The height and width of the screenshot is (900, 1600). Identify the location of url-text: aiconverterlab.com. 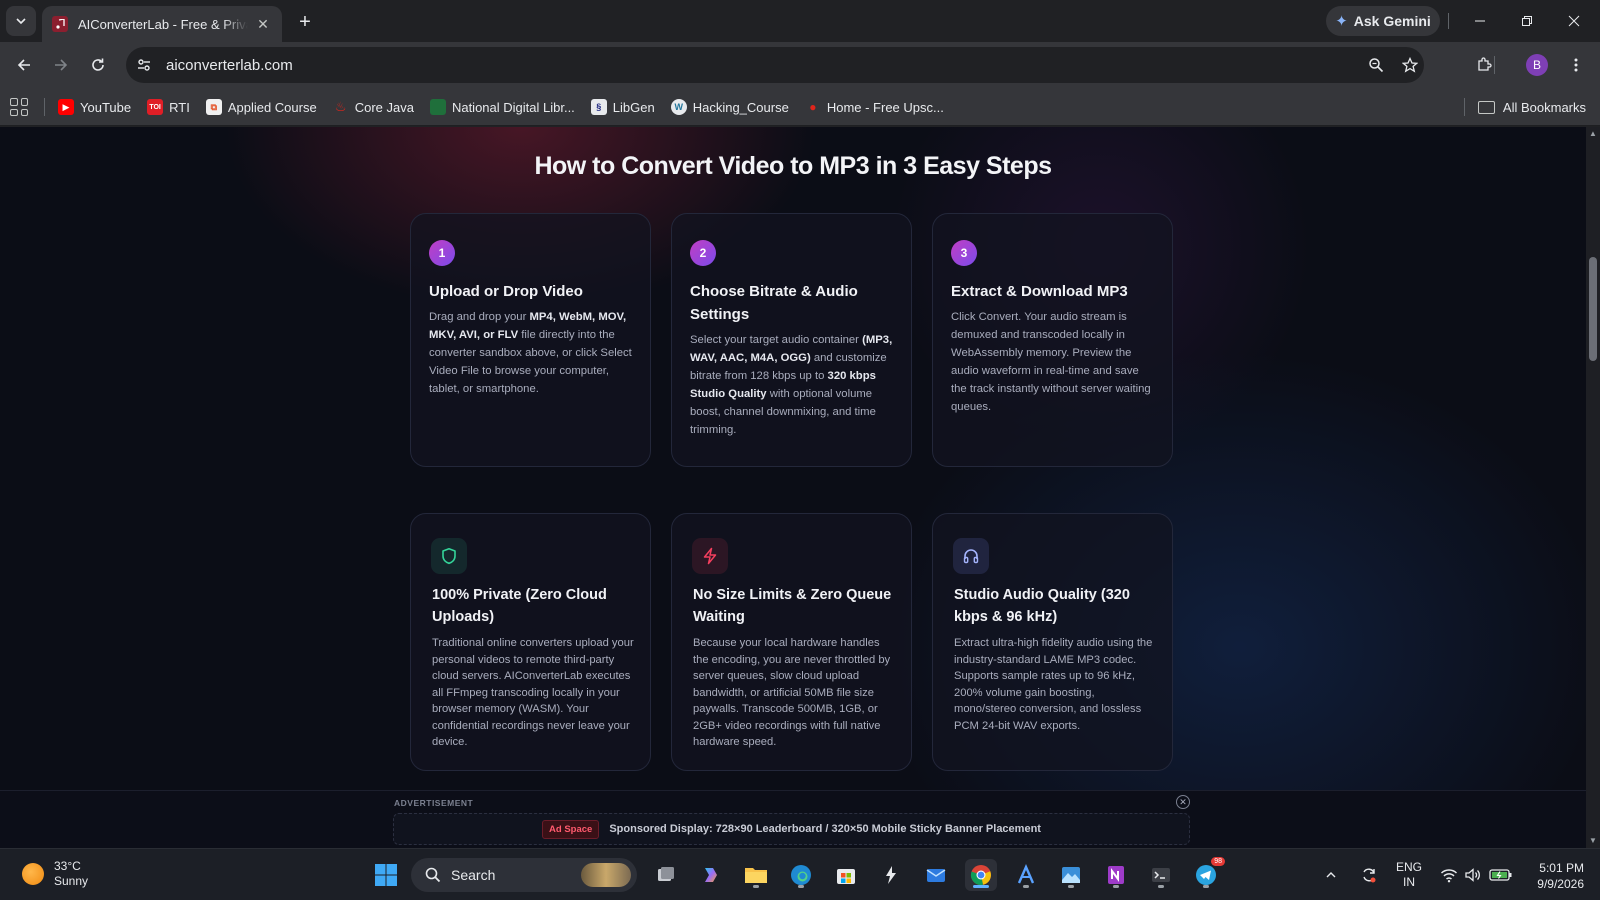
(229, 65).